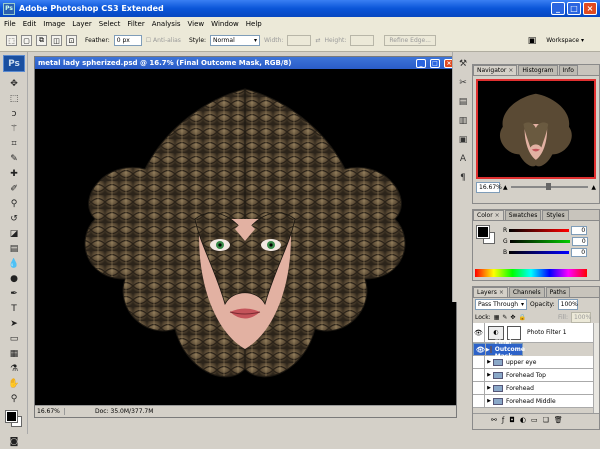 The width and height of the screenshot is (600, 449). I want to click on red-value: 0, so click(579, 230).